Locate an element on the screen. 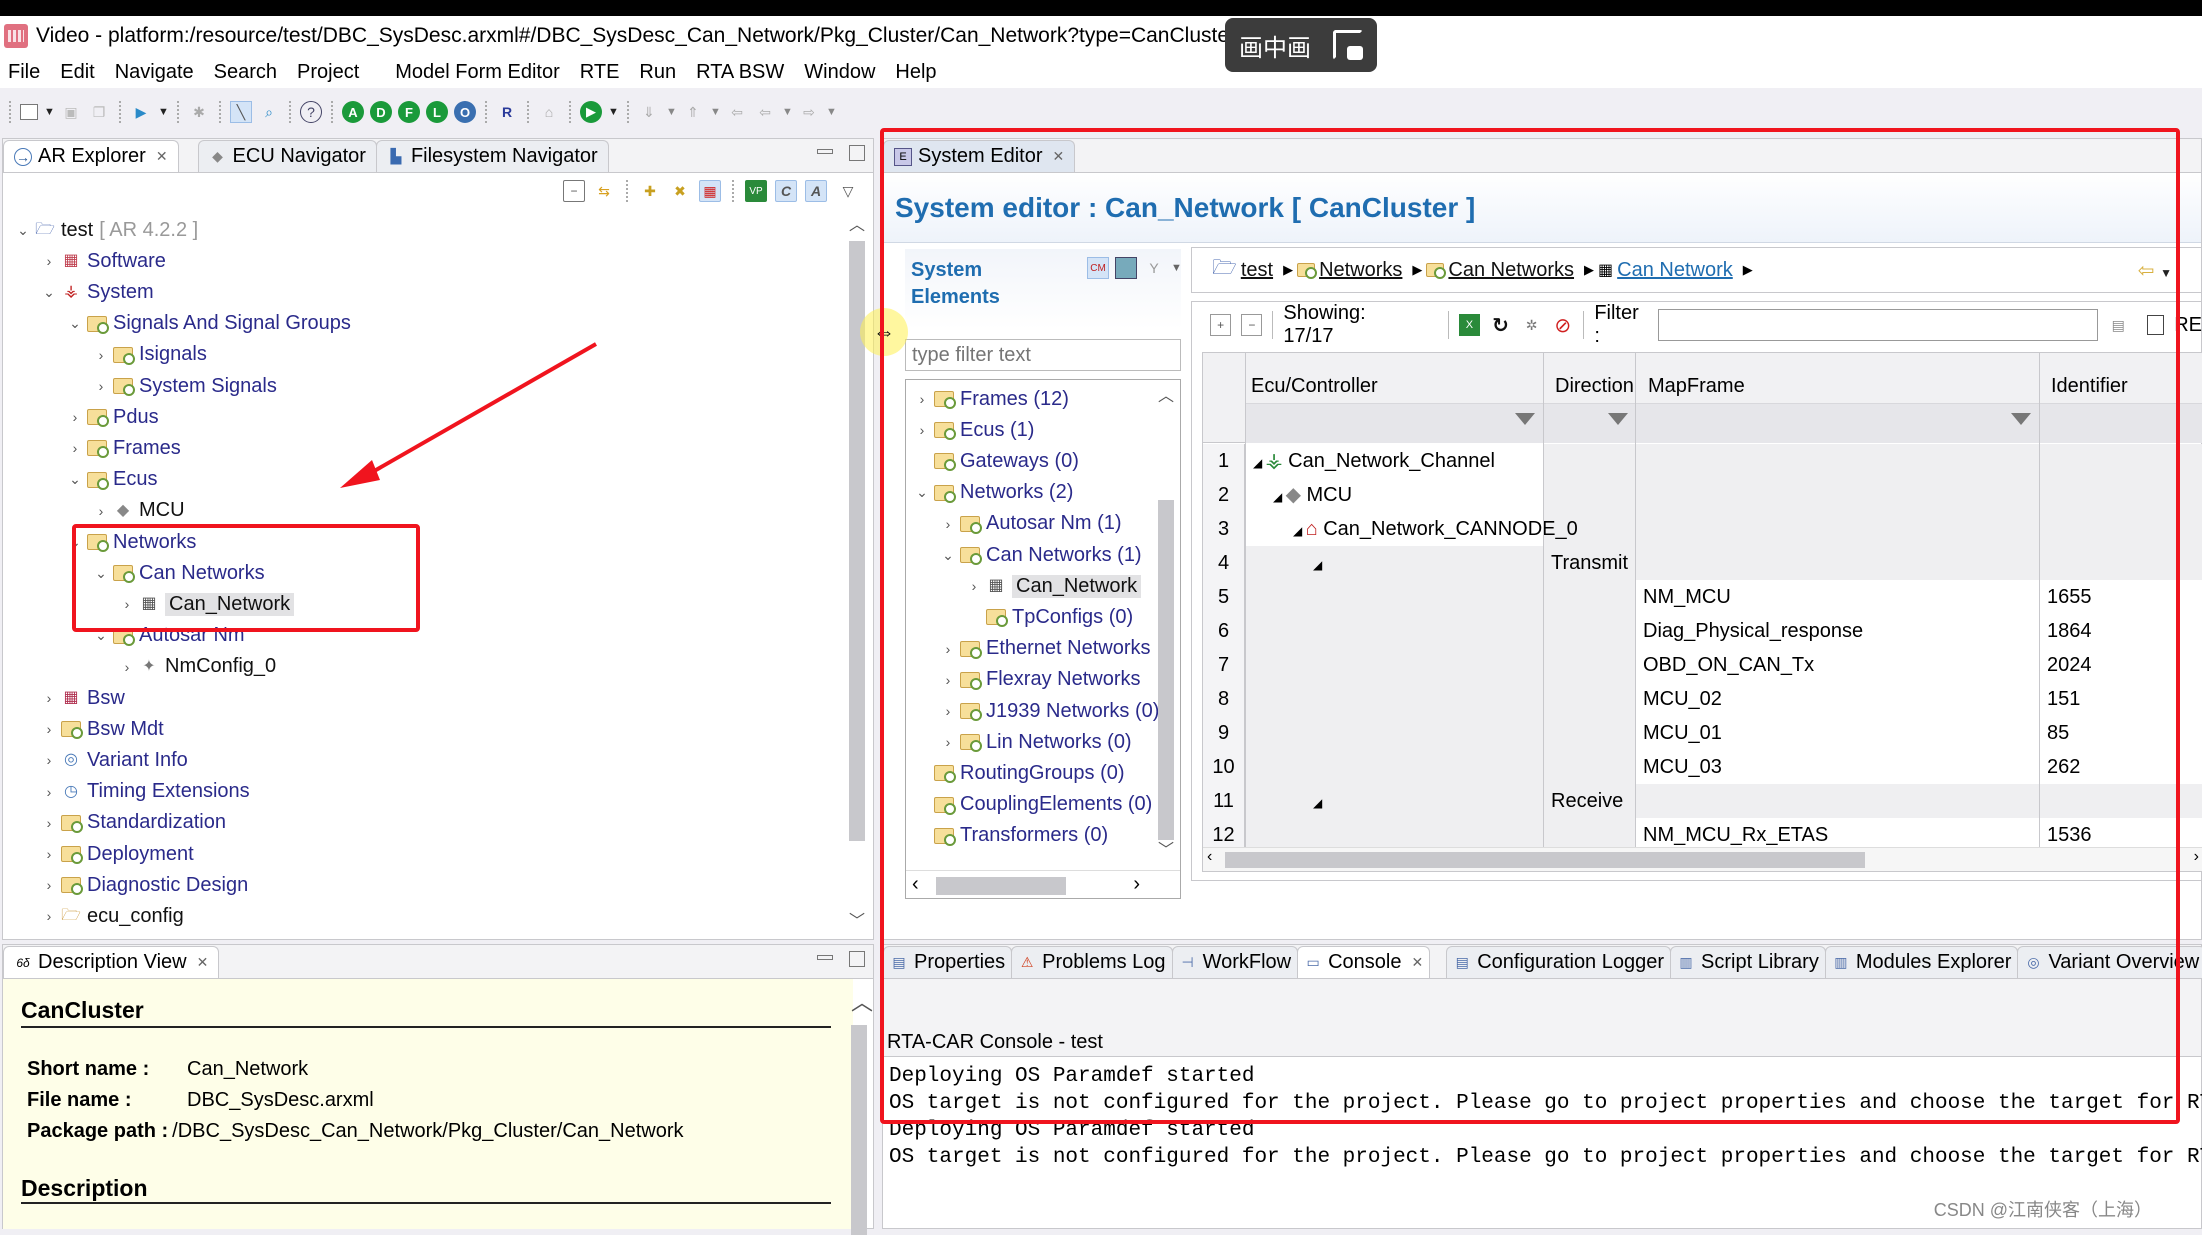 The width and height of the screenshot is (2202, 1235). tree-item: ›✦NmConfig_0 is located at coordinates (196, 667).